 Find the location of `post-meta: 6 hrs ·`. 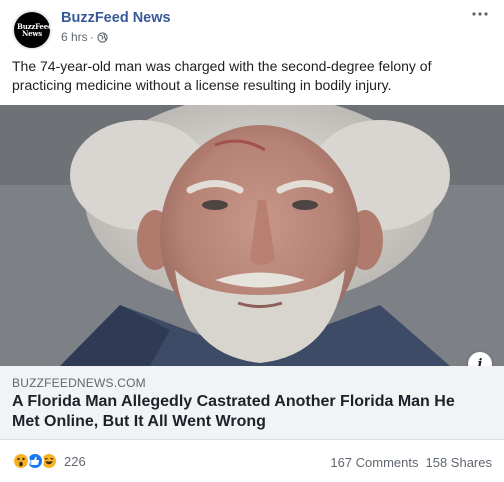

post-meta: 6 hrs · is located at coordinates (84, 37).